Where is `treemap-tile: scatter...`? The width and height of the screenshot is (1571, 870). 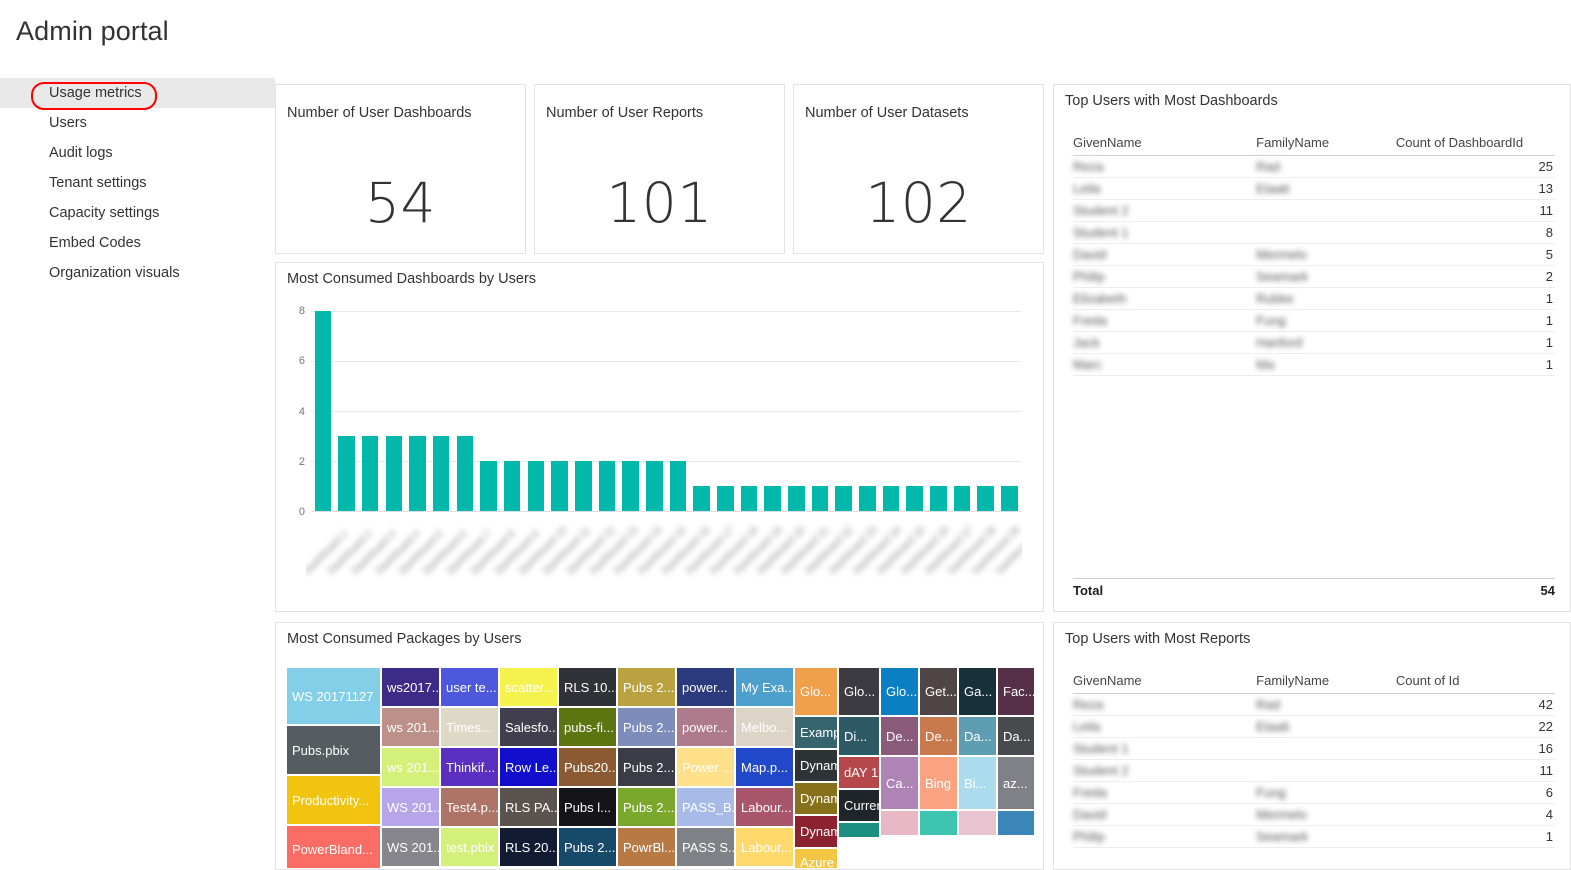
treemap-tile: scatter... is located at coordinates (528, 687).